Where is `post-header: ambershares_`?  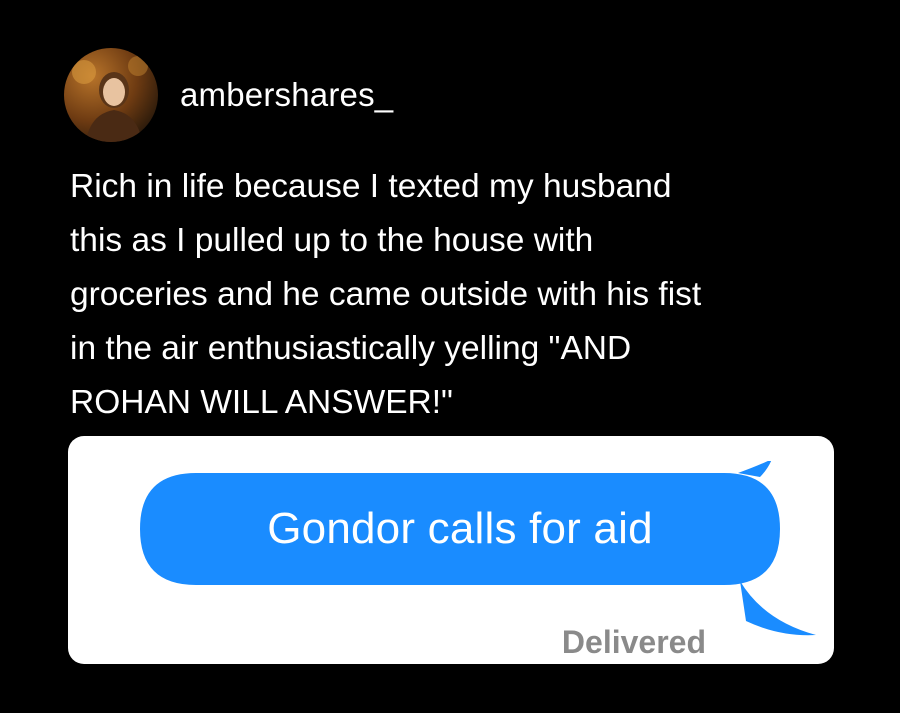
post-header: ambershares_ is located at coordinates (228, 95).